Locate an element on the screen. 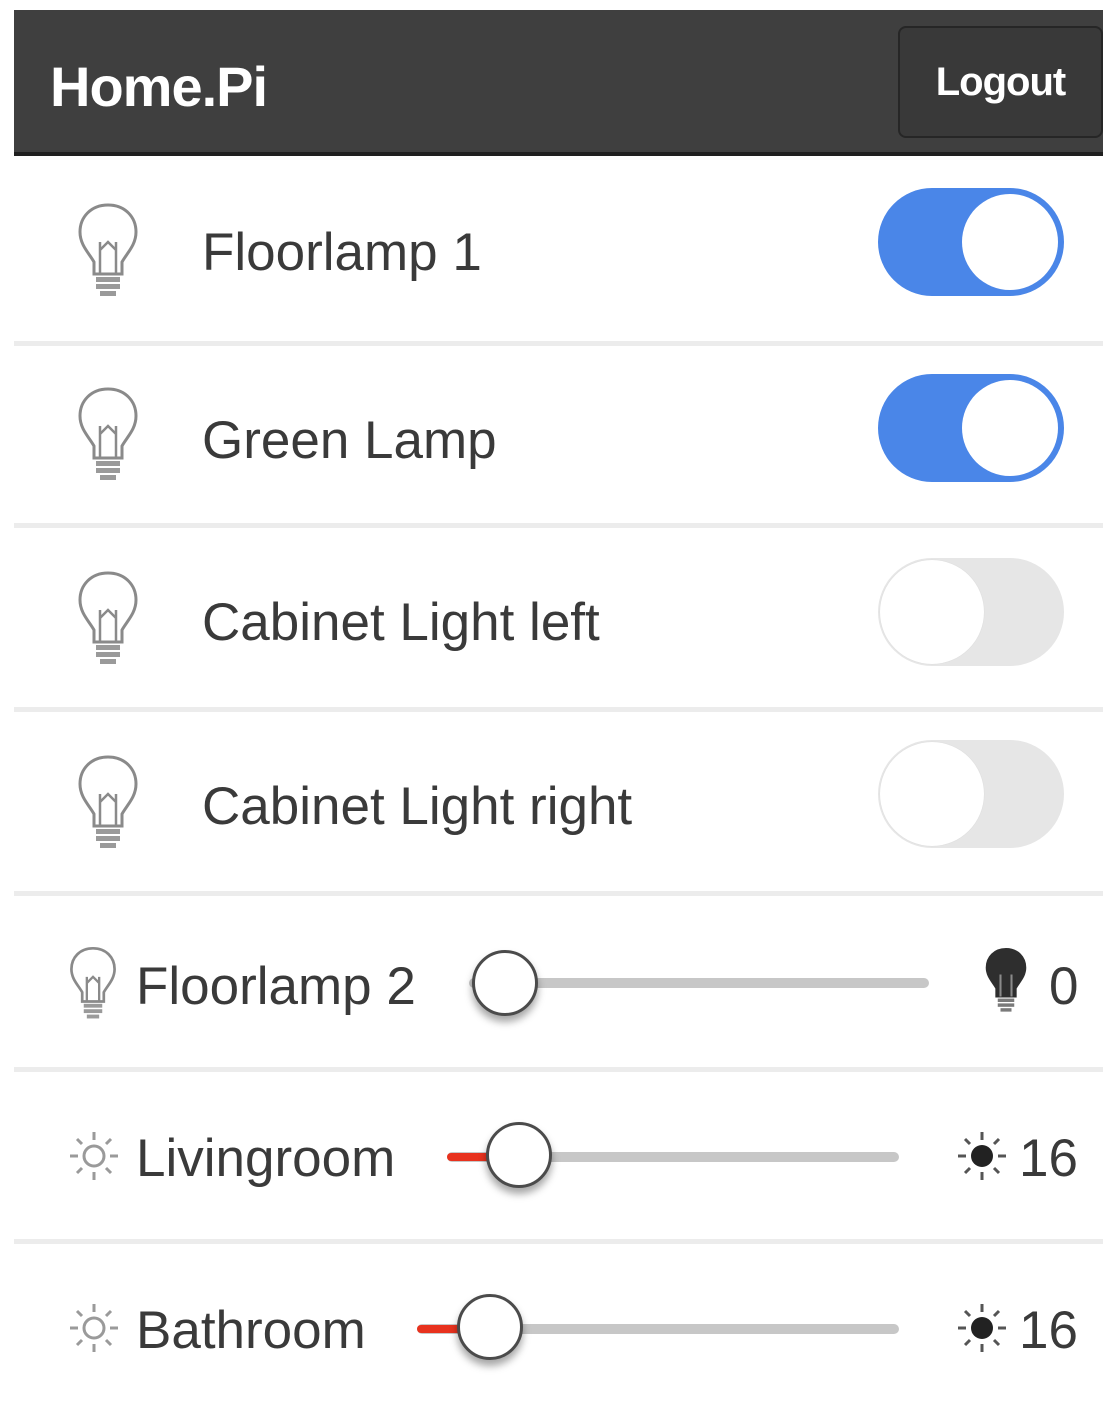  device-name: Cabinet Light right is located at coordinates (417, 806).